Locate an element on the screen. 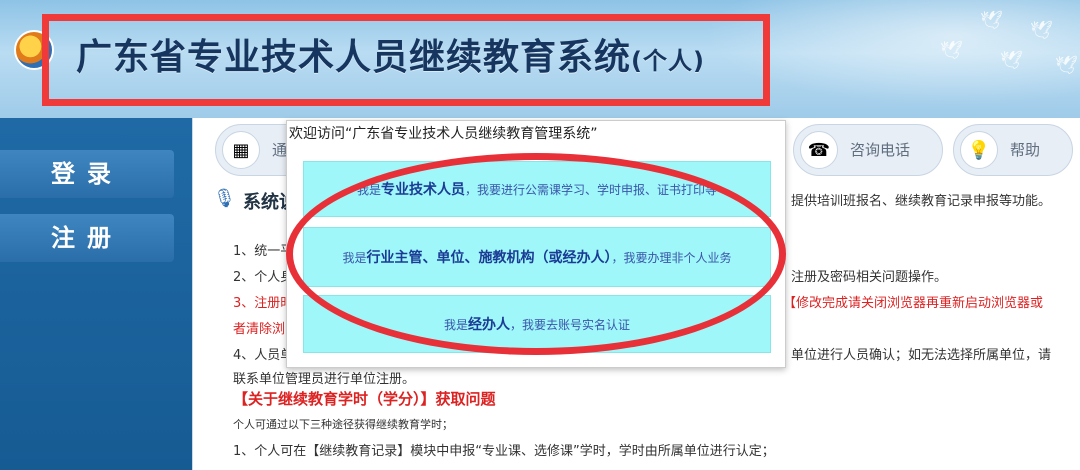 The width and height of the screenshot is (1080, 470). notice-line: 【修改完成请关闭浏览器再重新启动浏览器或 is located at coordinates (913, 303).